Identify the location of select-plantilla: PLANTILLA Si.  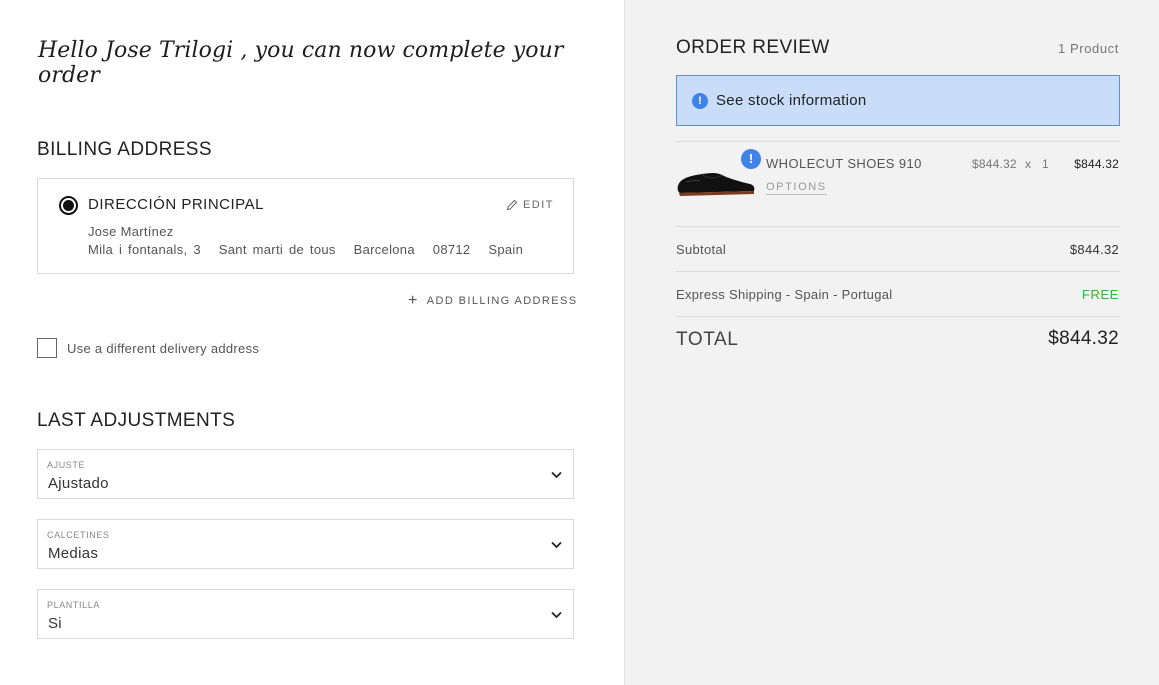
(305, 614).